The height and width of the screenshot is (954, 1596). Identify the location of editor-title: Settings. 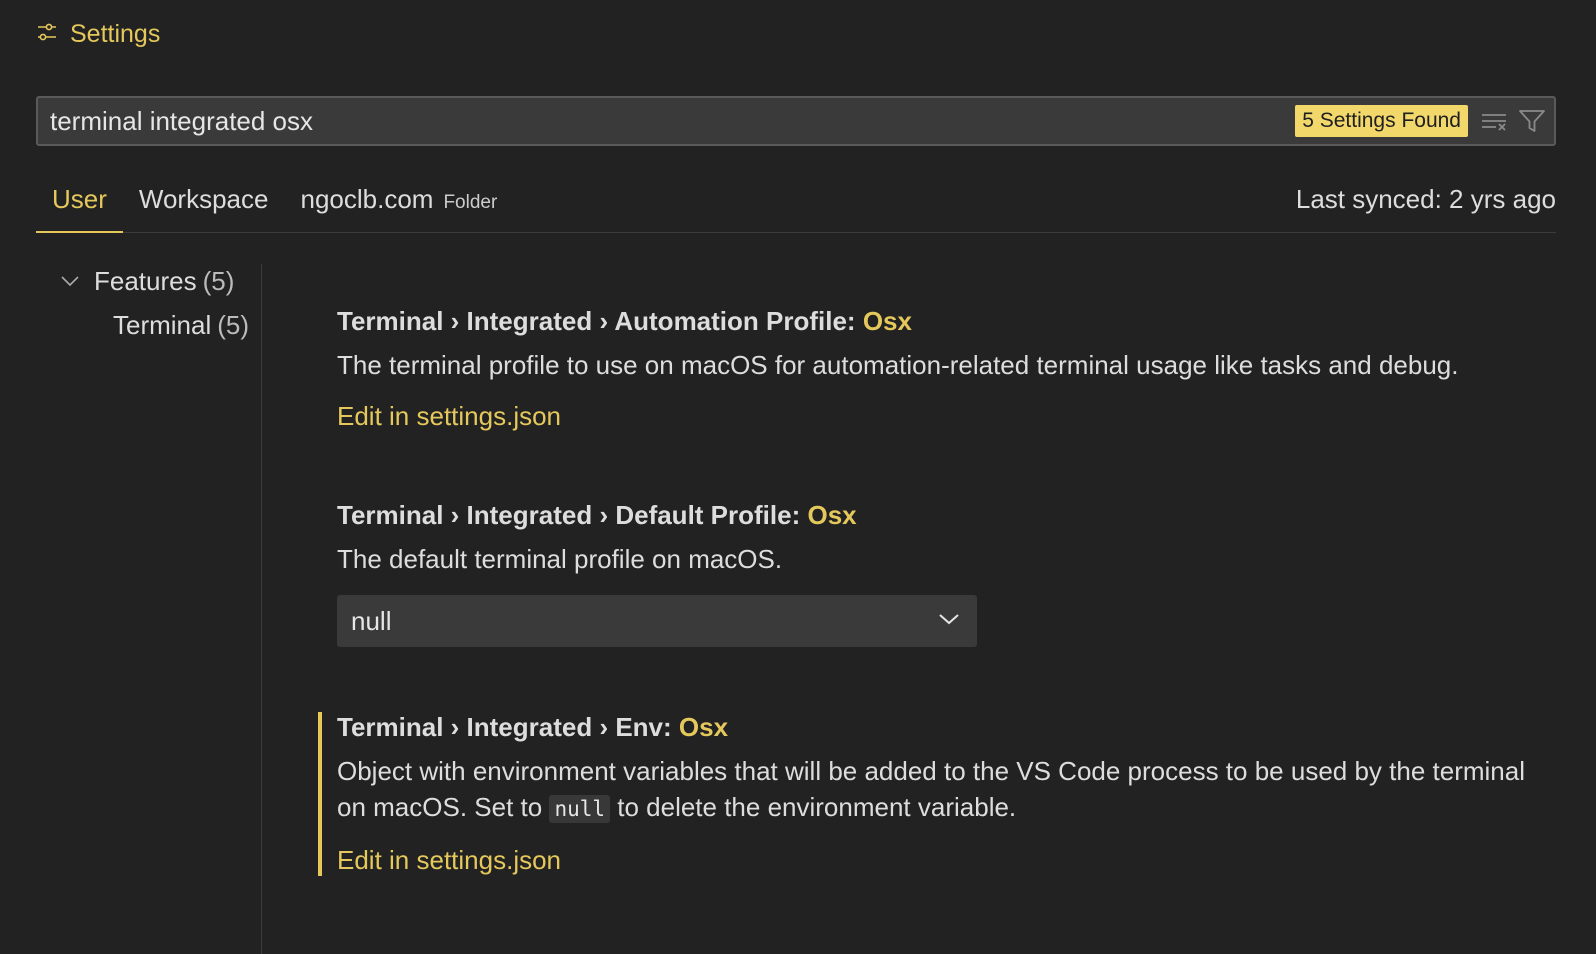
(115, 33).